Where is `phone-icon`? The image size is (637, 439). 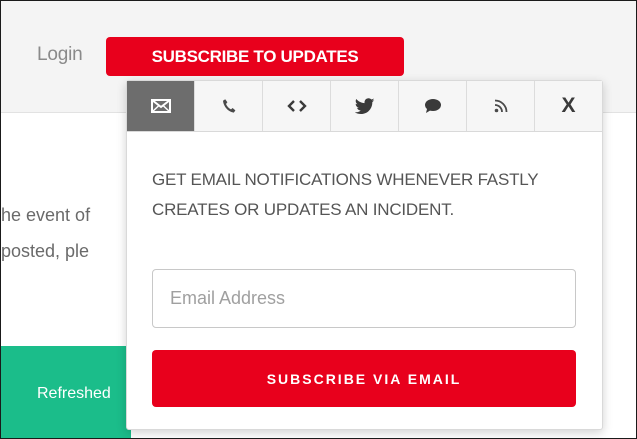
phone-icon is located at coordinates (228, 106).